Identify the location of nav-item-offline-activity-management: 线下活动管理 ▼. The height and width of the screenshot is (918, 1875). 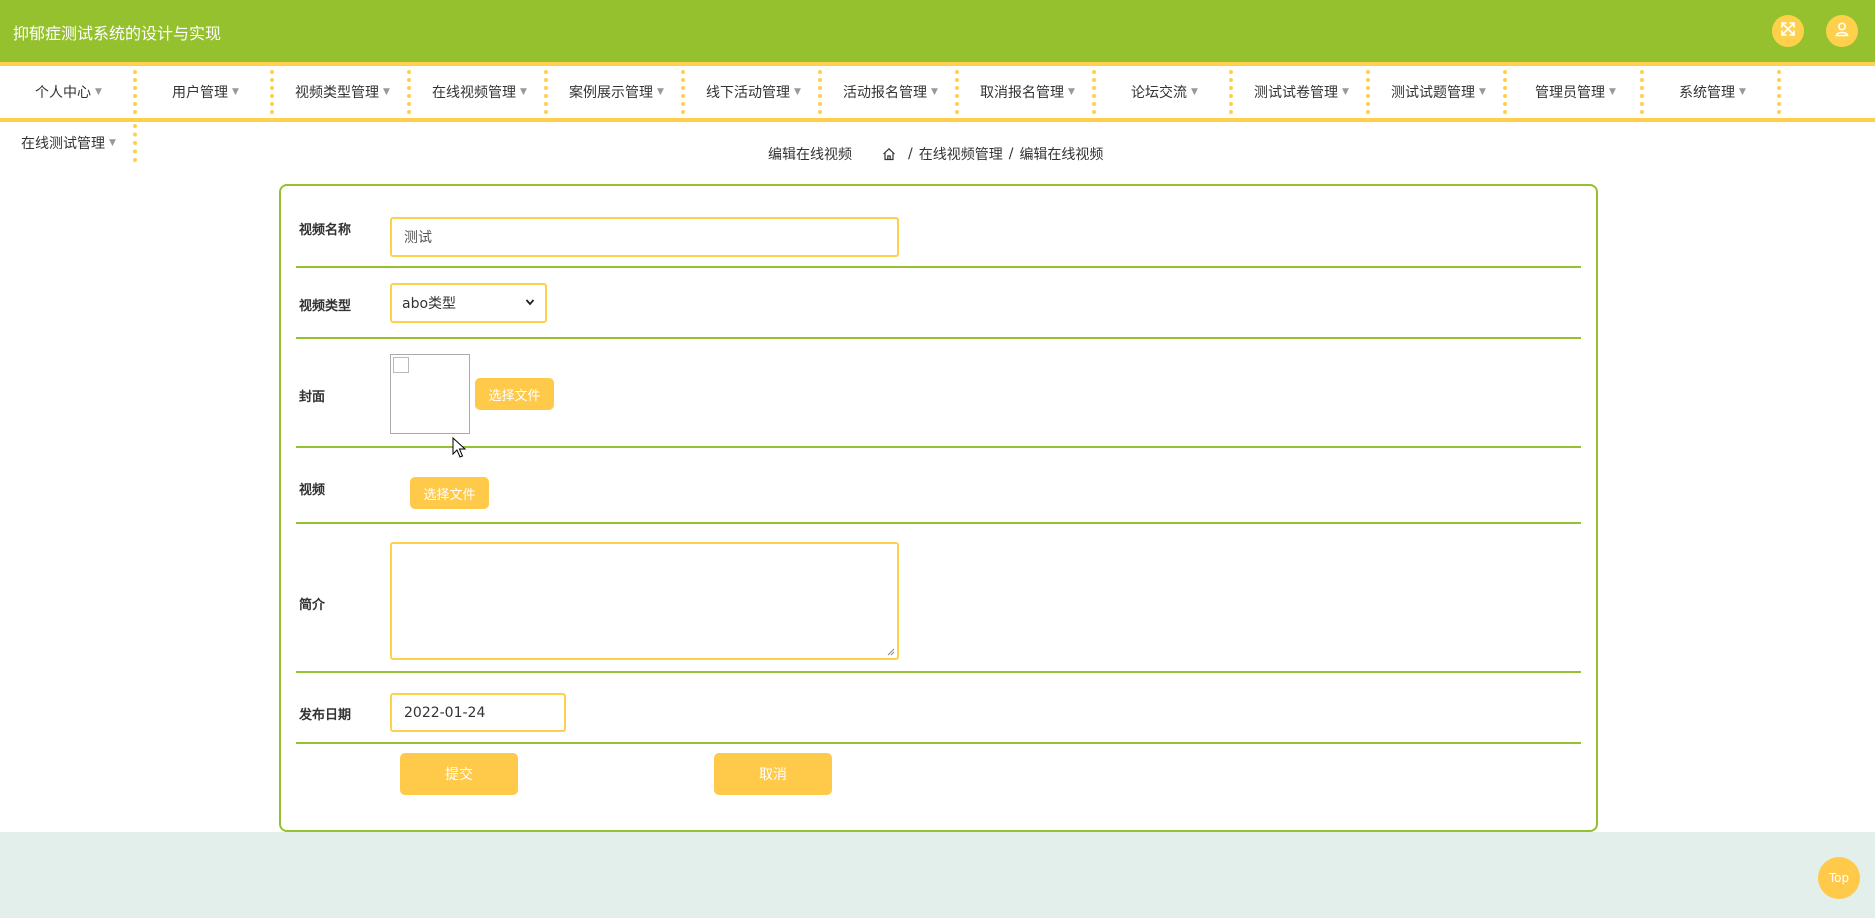
(753, 92).